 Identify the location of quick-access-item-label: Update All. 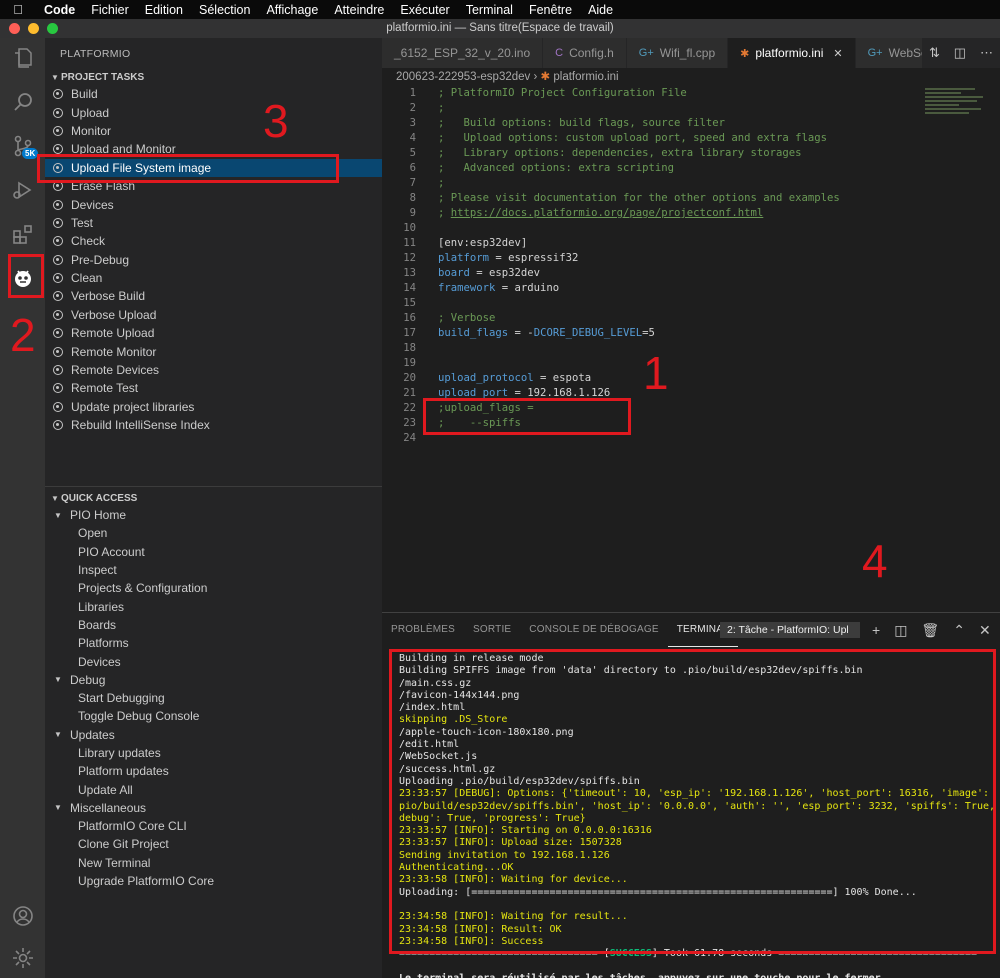
(105, 789).